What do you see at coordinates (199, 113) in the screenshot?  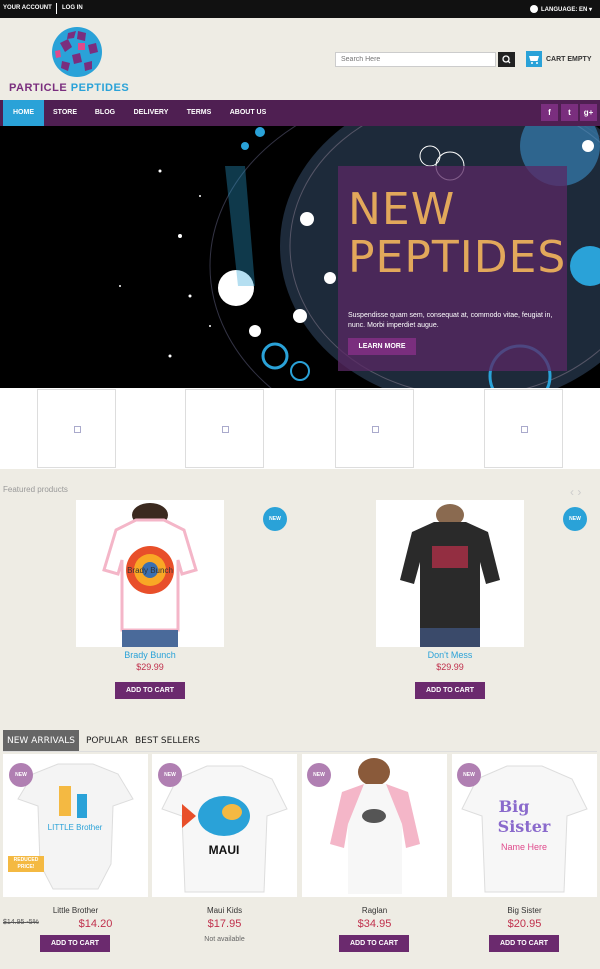 I see `nav-terms: TERMS` at bounding box center [199, 113].